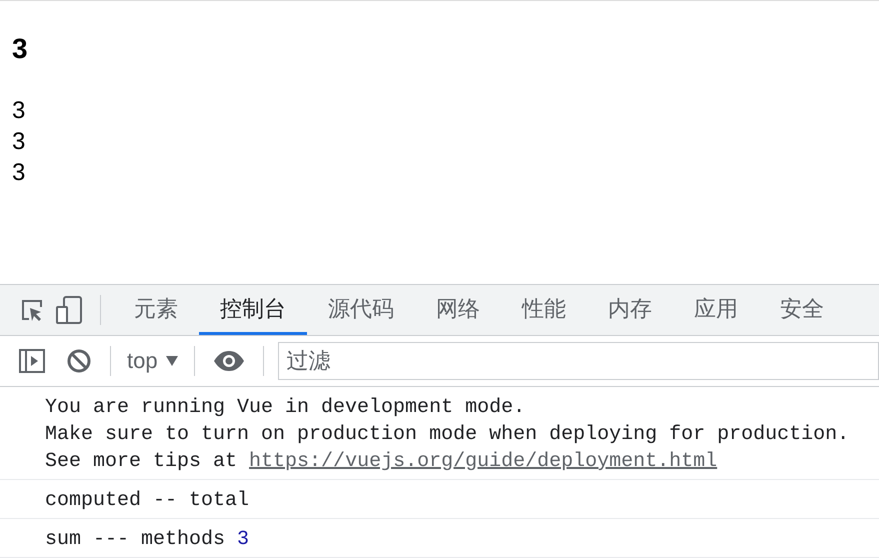 The image size is (879, 558). I want to click on console-text: sum --- methods, so click(135, 539).